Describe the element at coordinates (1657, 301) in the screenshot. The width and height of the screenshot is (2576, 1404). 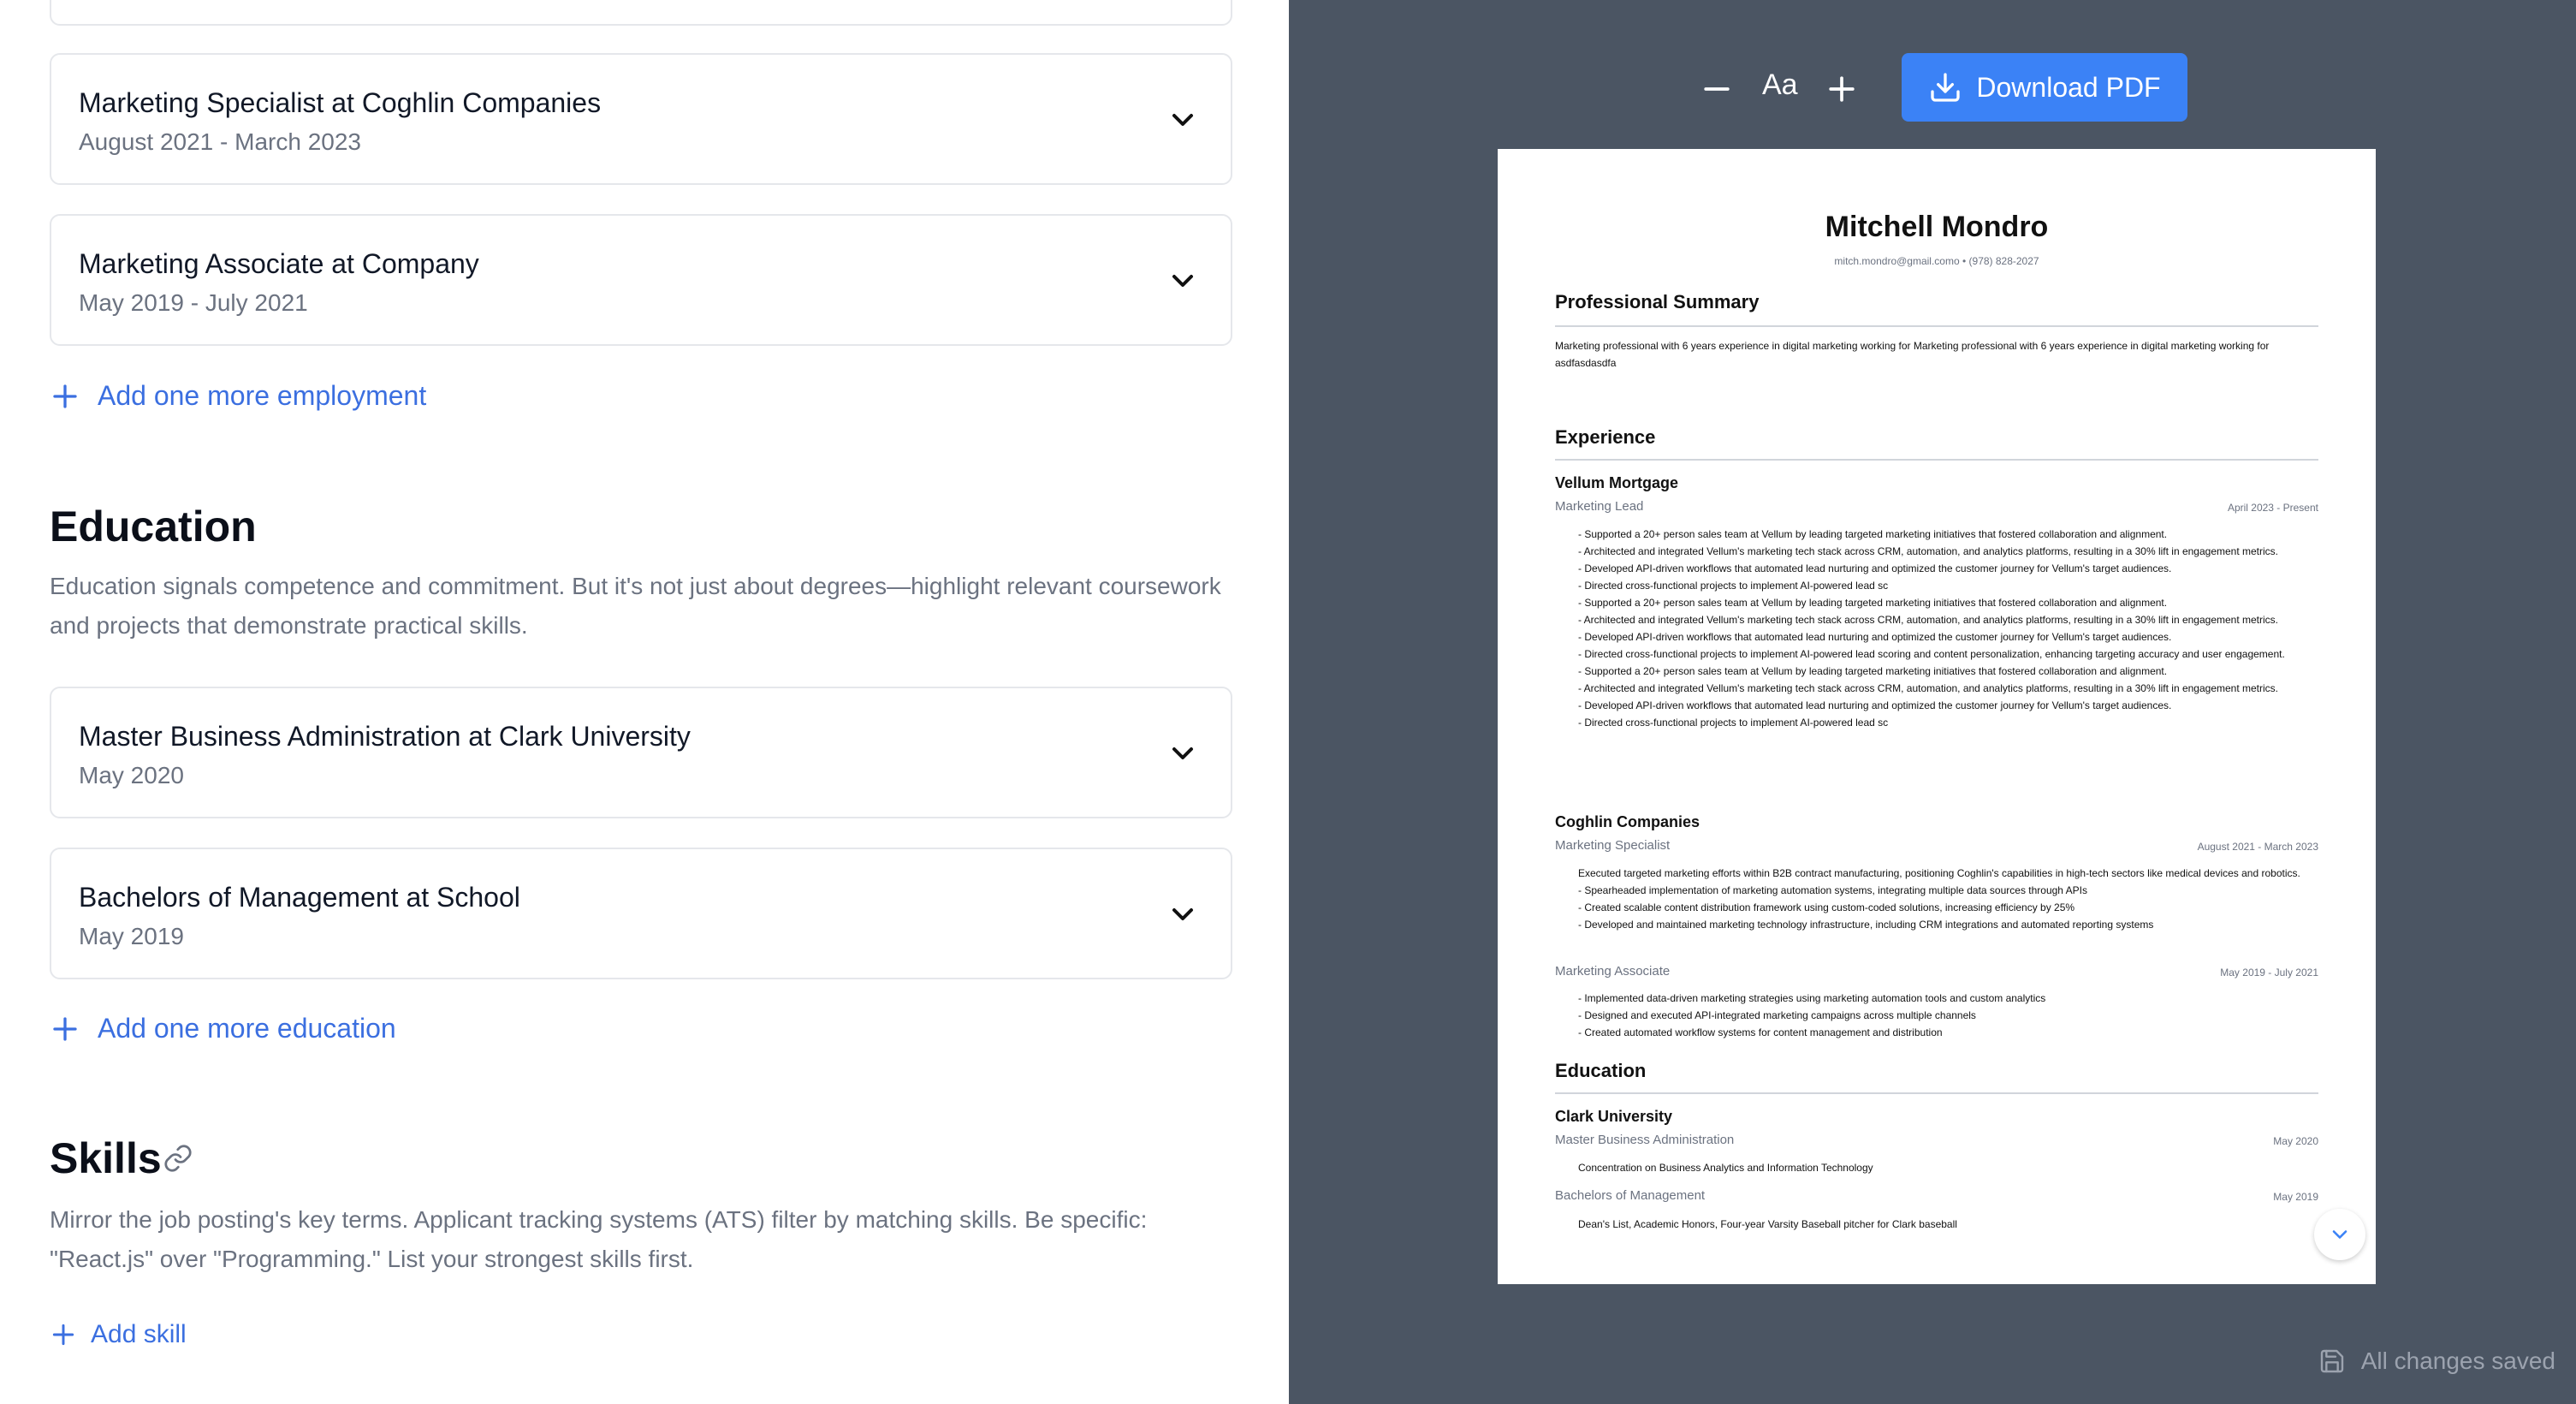
I see `summary-heading: Professional Summary` at that location.